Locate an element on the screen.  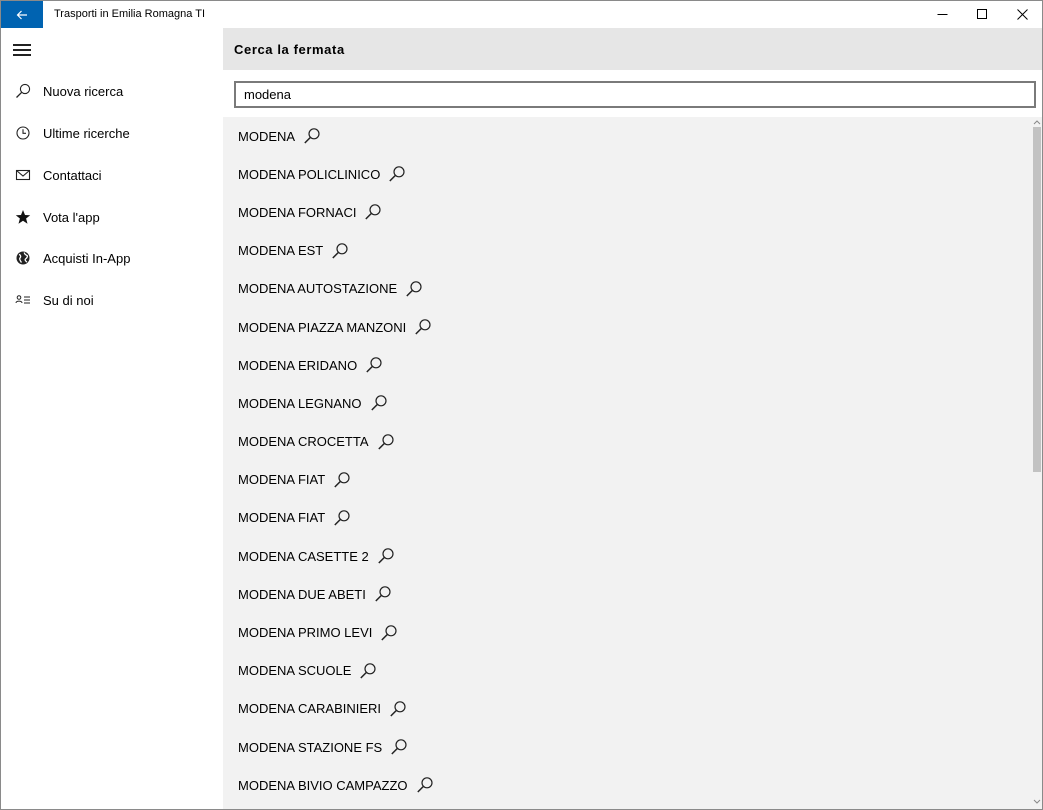
page-title: Cerca la fermata is located at coordinates (289, 49).